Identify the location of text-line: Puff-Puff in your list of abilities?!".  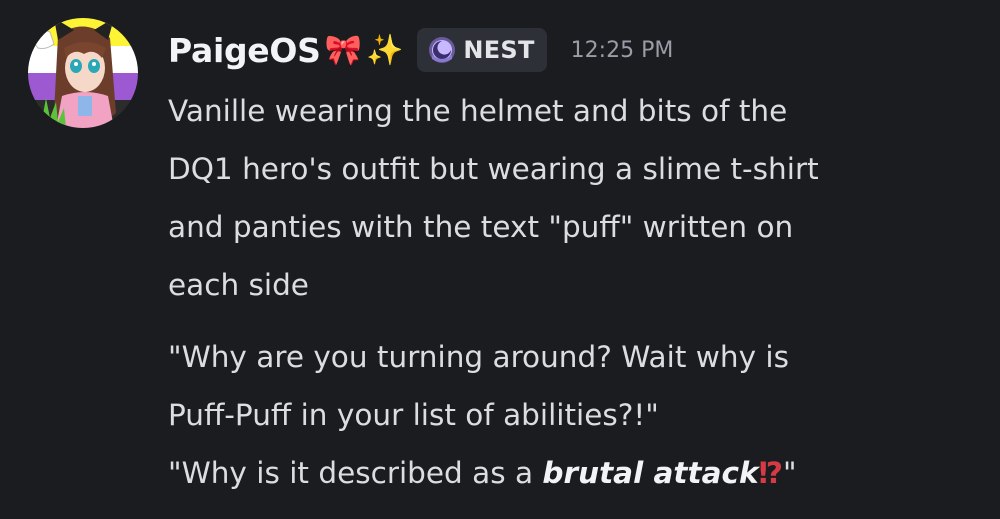
(413, 415).